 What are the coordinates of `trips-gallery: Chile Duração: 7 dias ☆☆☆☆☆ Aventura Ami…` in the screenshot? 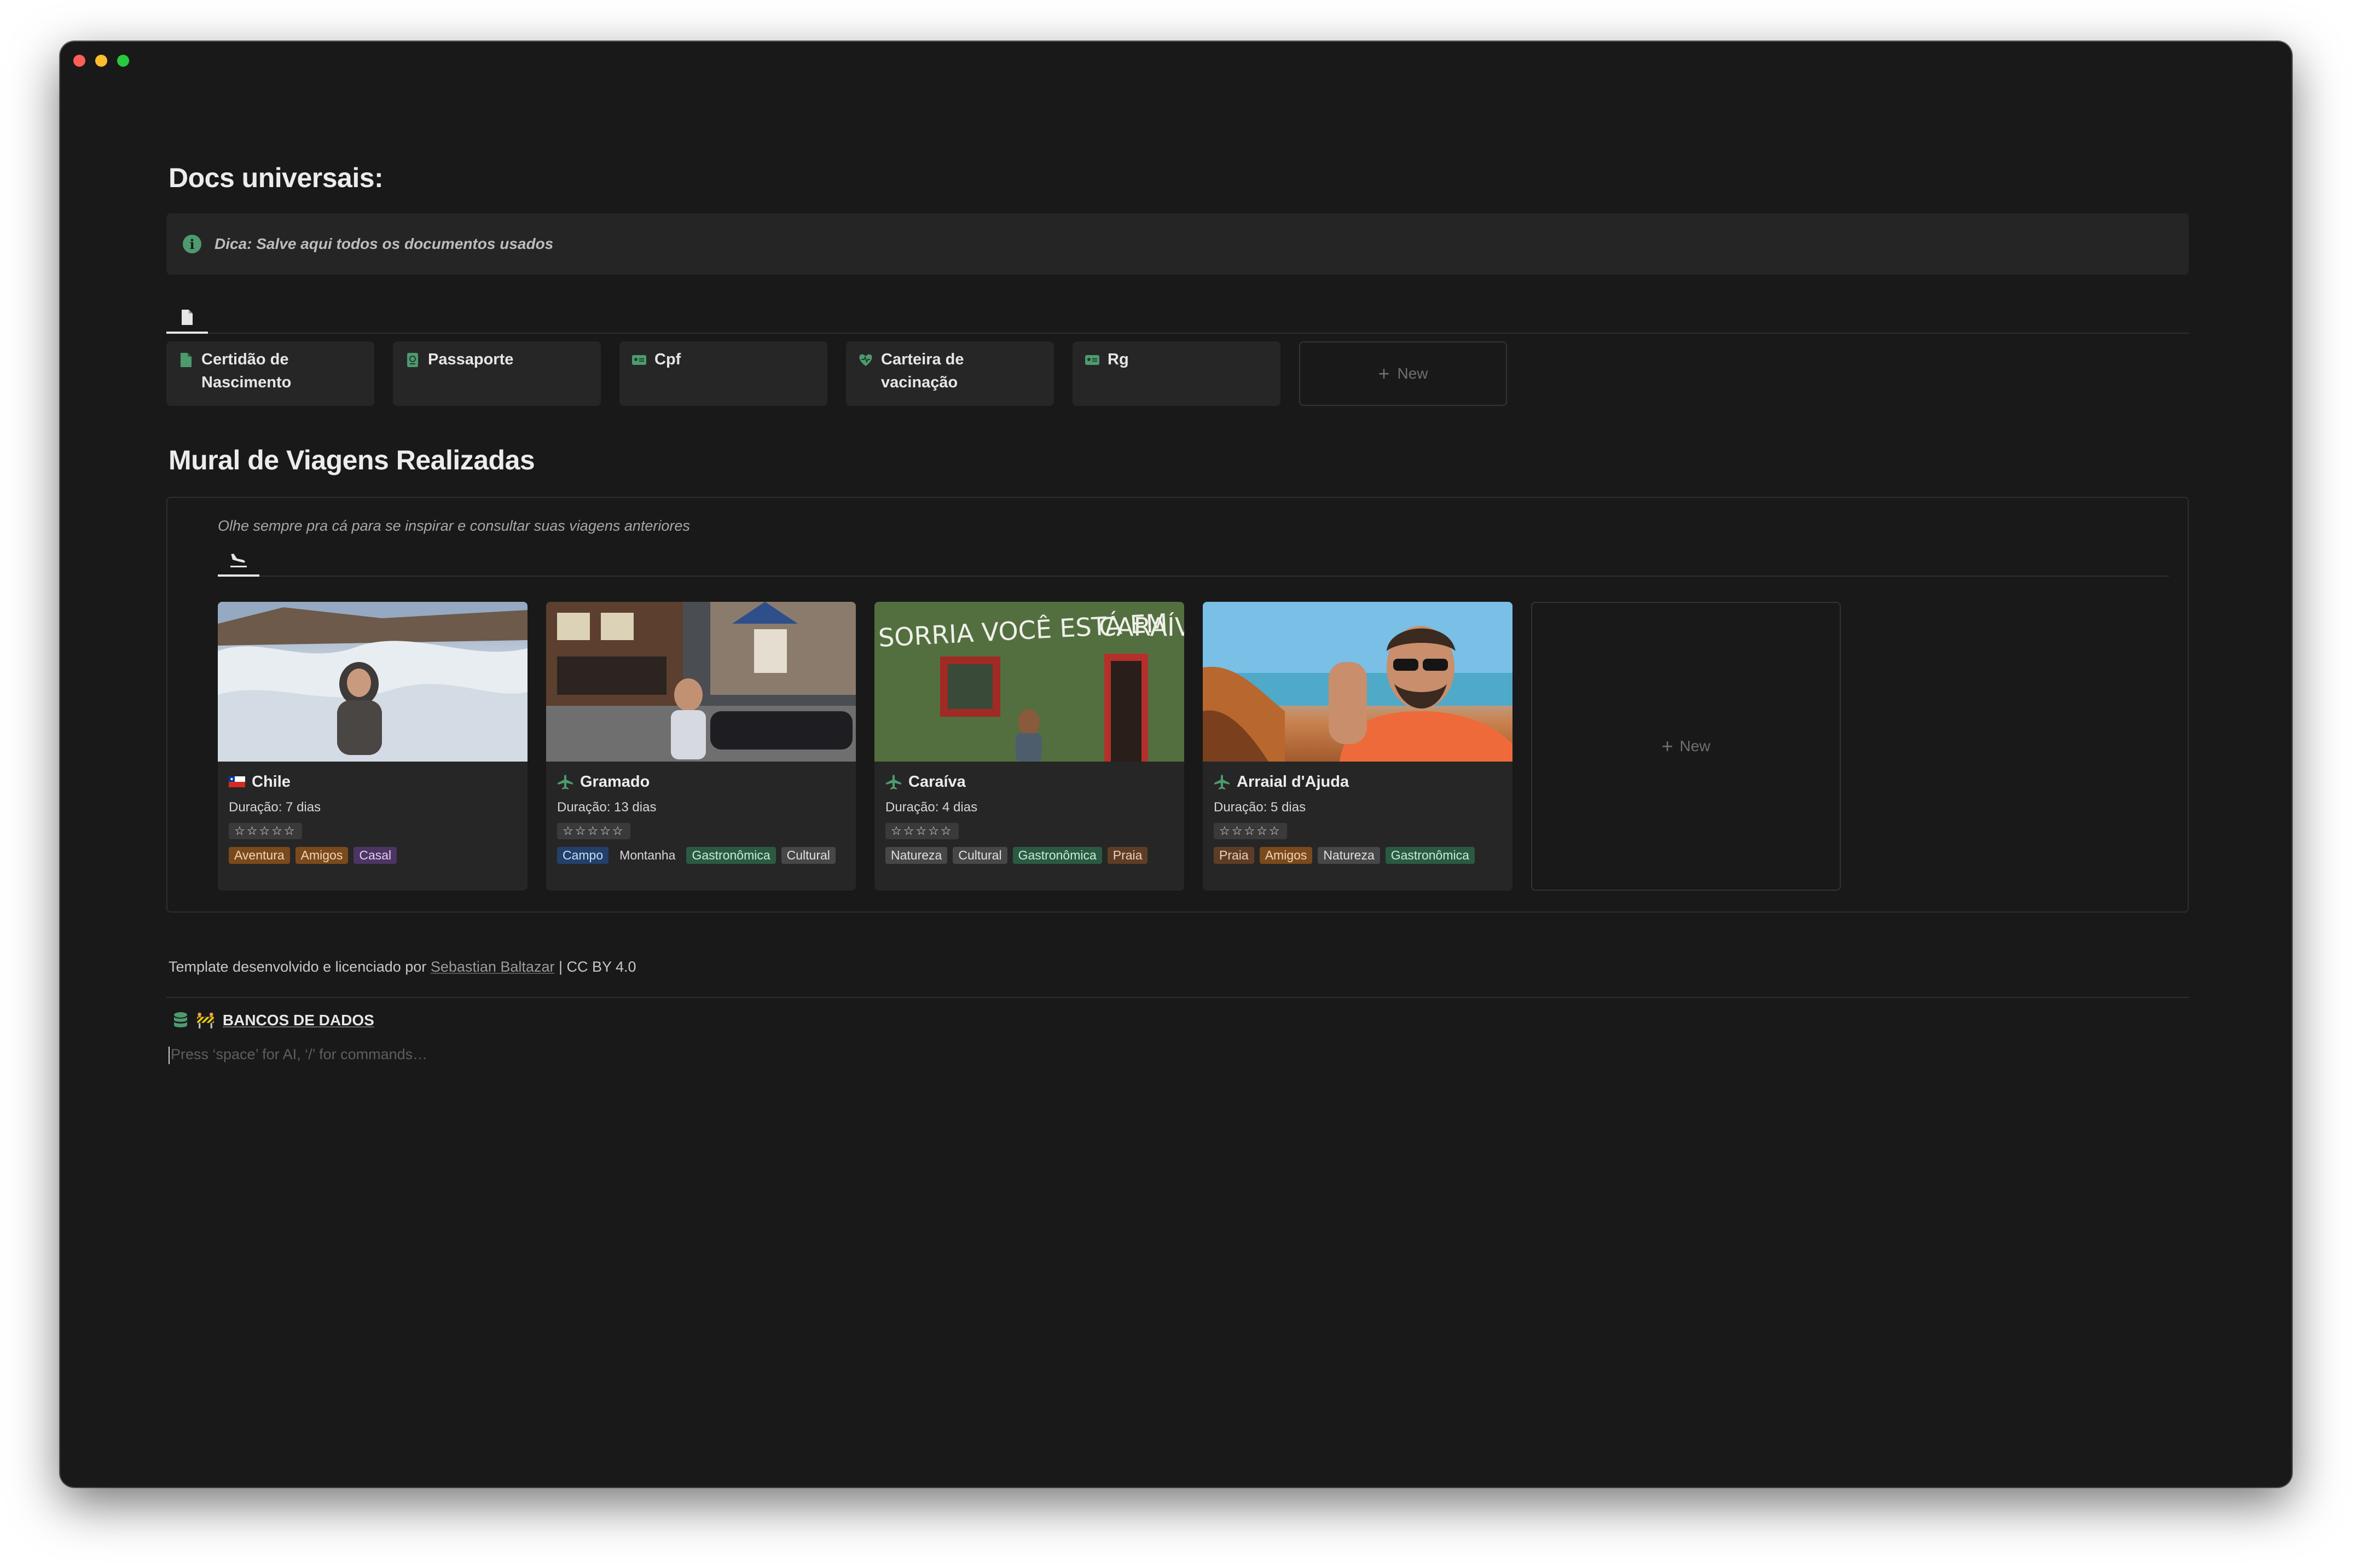 It's located at (1029, 746).